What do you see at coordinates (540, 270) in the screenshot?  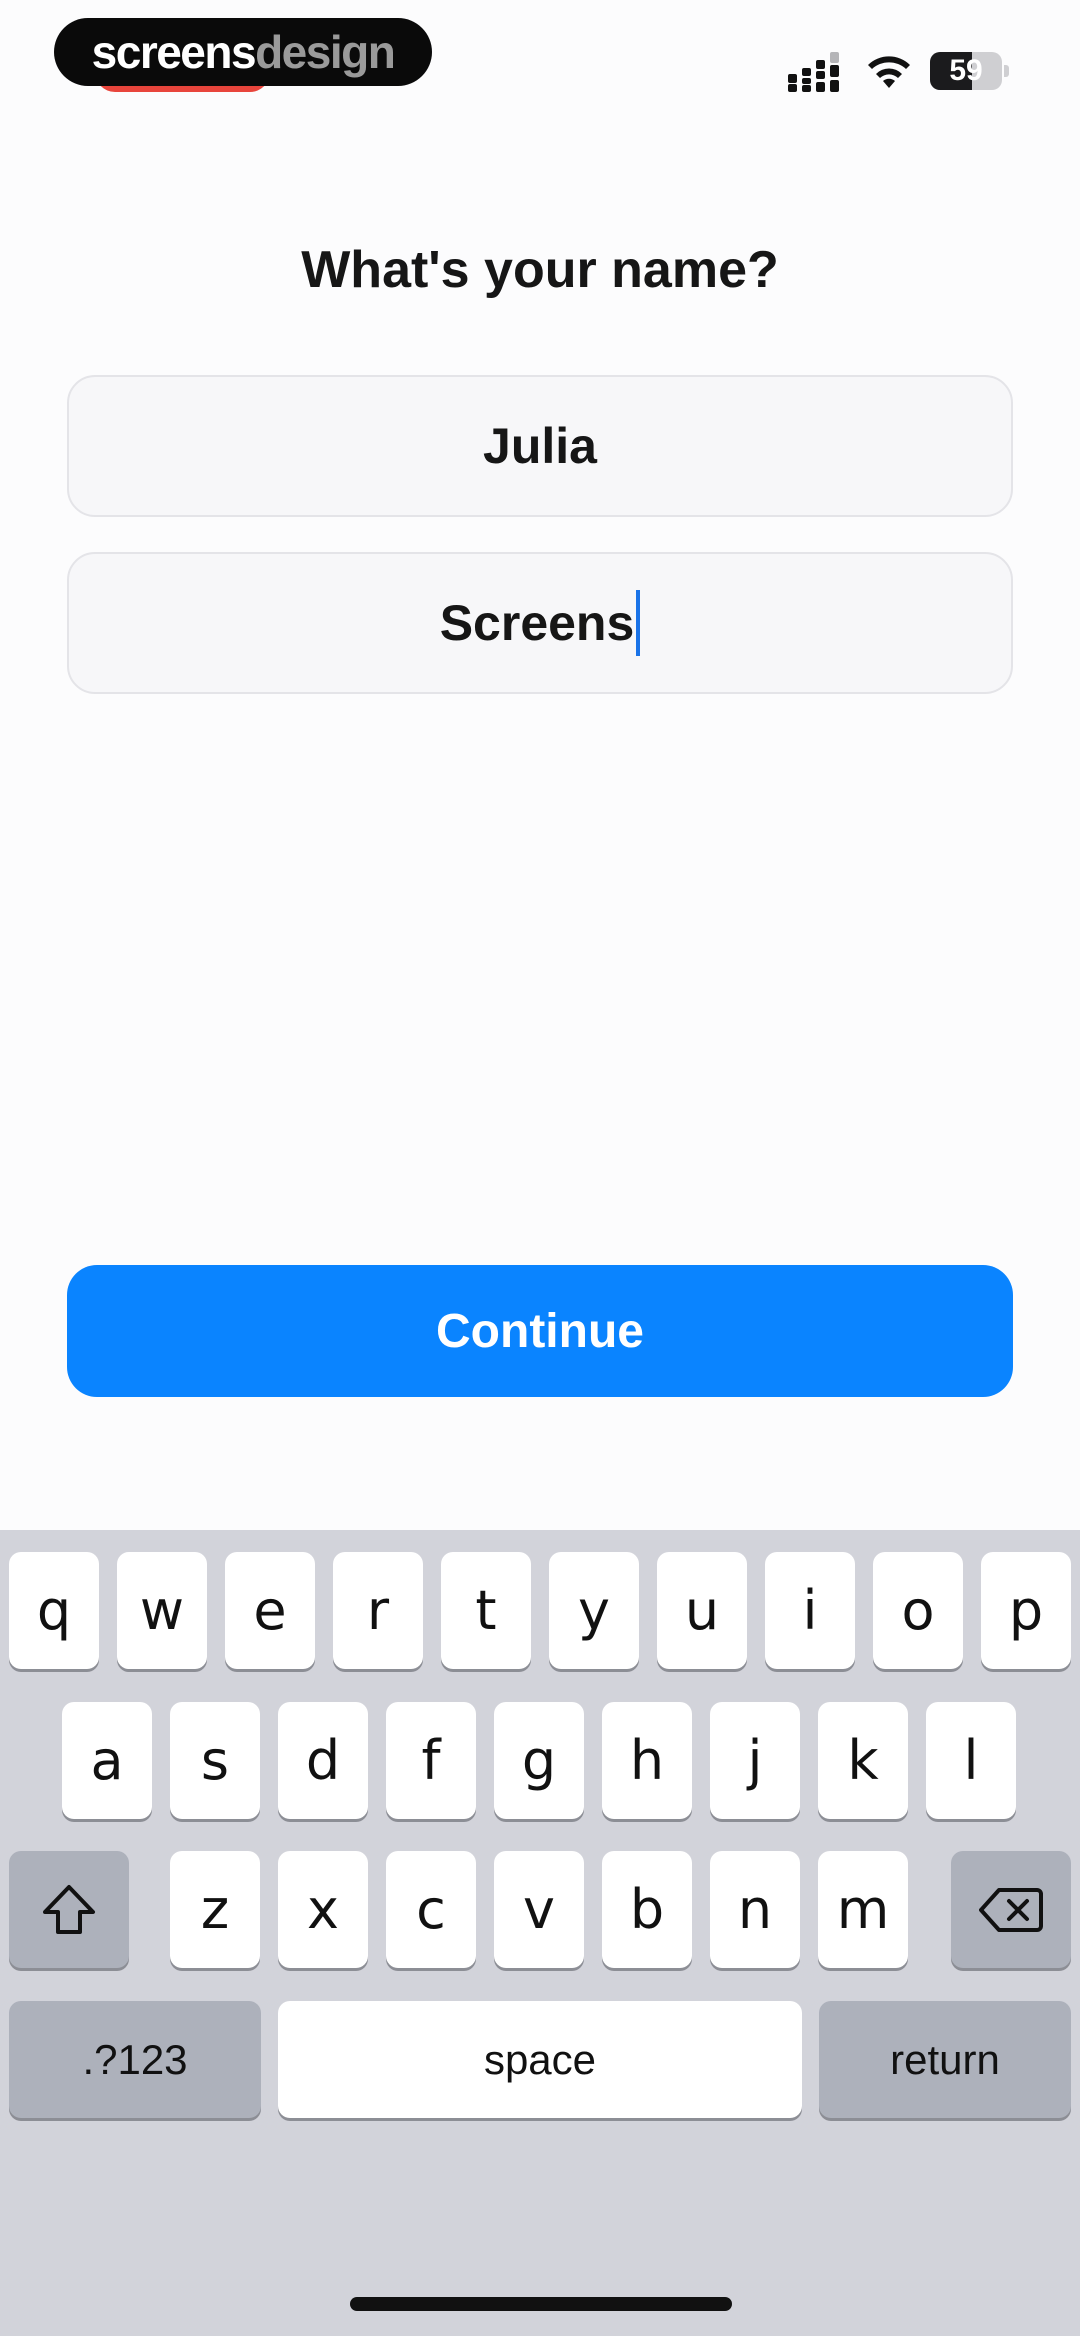 I see `page-title: What's your name?` at bounding box center [540, 270].